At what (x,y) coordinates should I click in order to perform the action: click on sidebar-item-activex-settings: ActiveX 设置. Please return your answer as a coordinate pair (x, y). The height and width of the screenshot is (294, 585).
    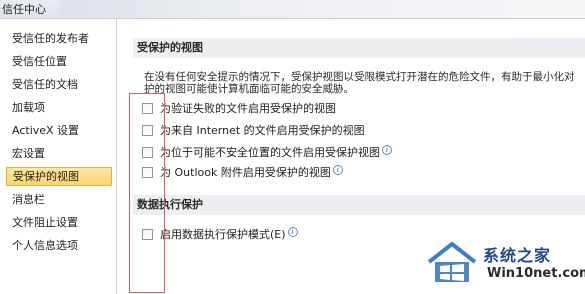
    Looking at the image, I should click on (59, 130).